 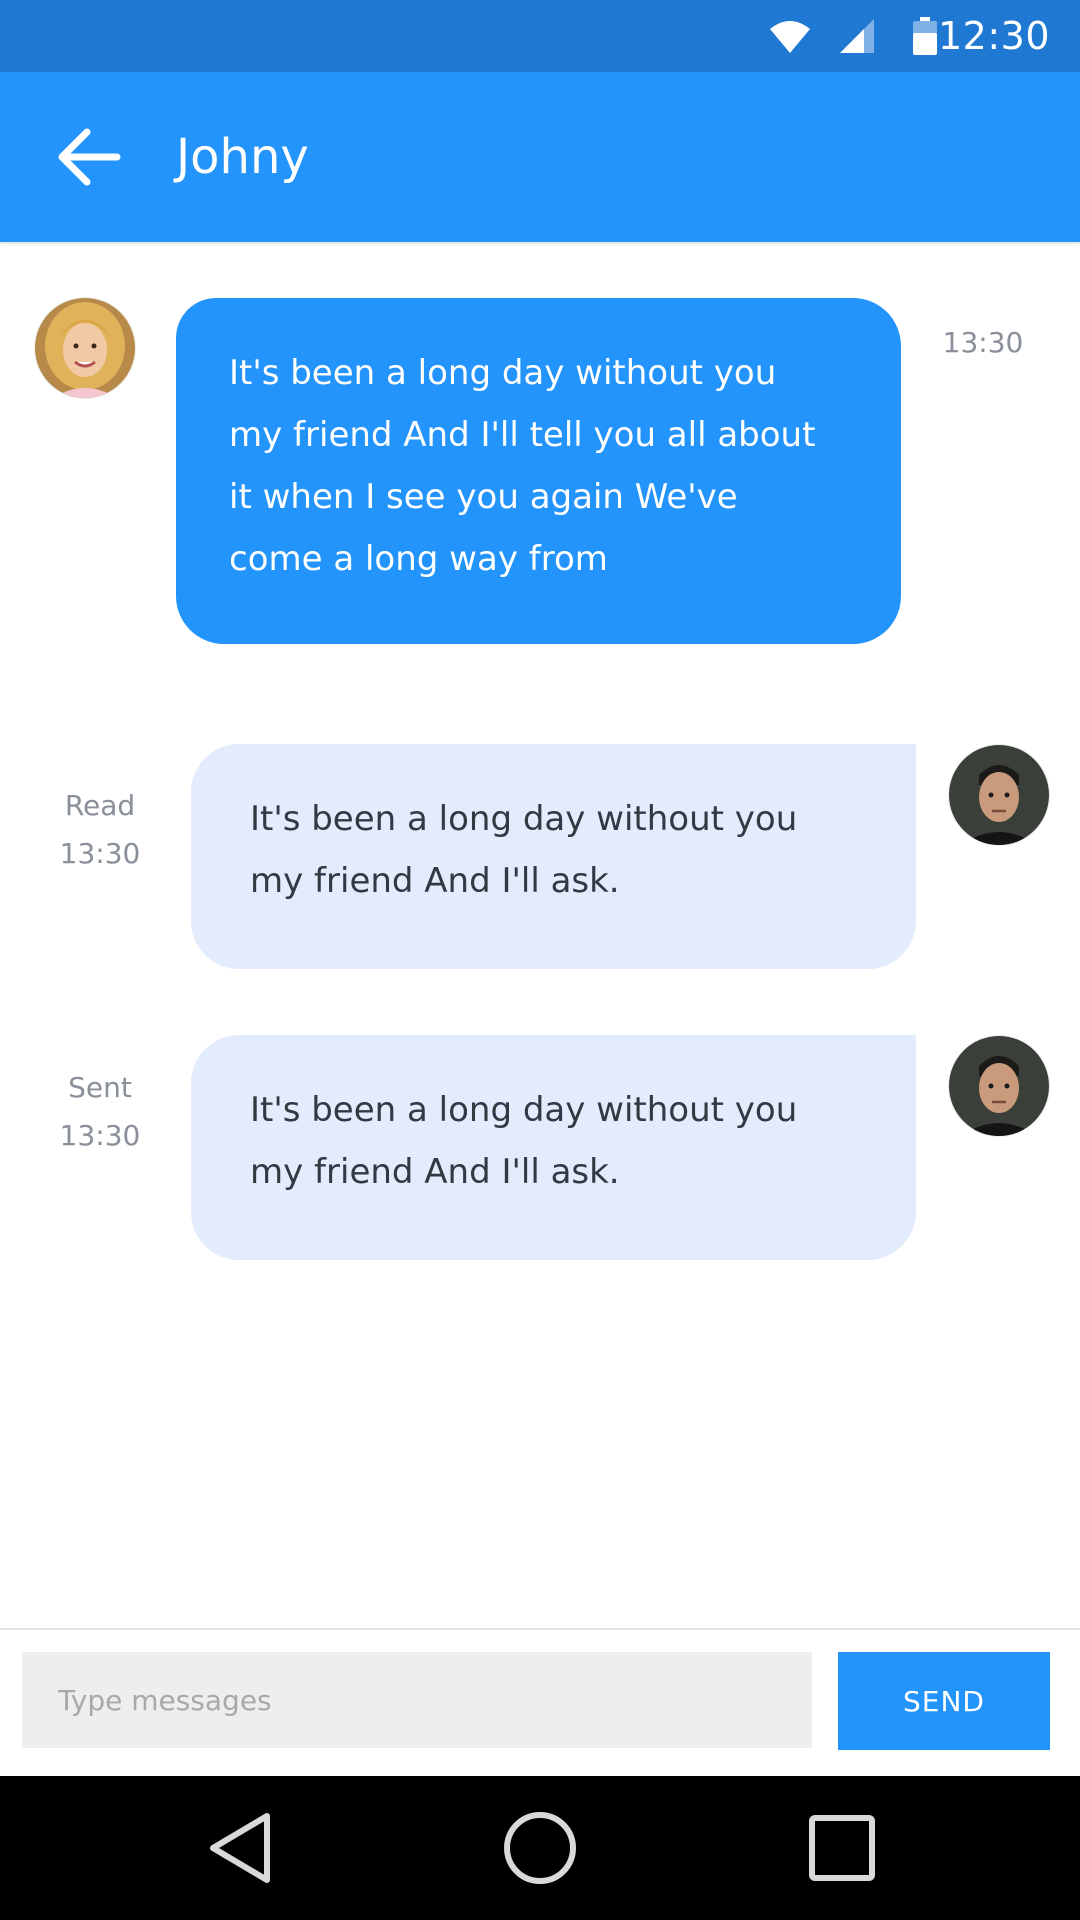 I want to click on message-line: come a long way from, so click(x=418, y=559).